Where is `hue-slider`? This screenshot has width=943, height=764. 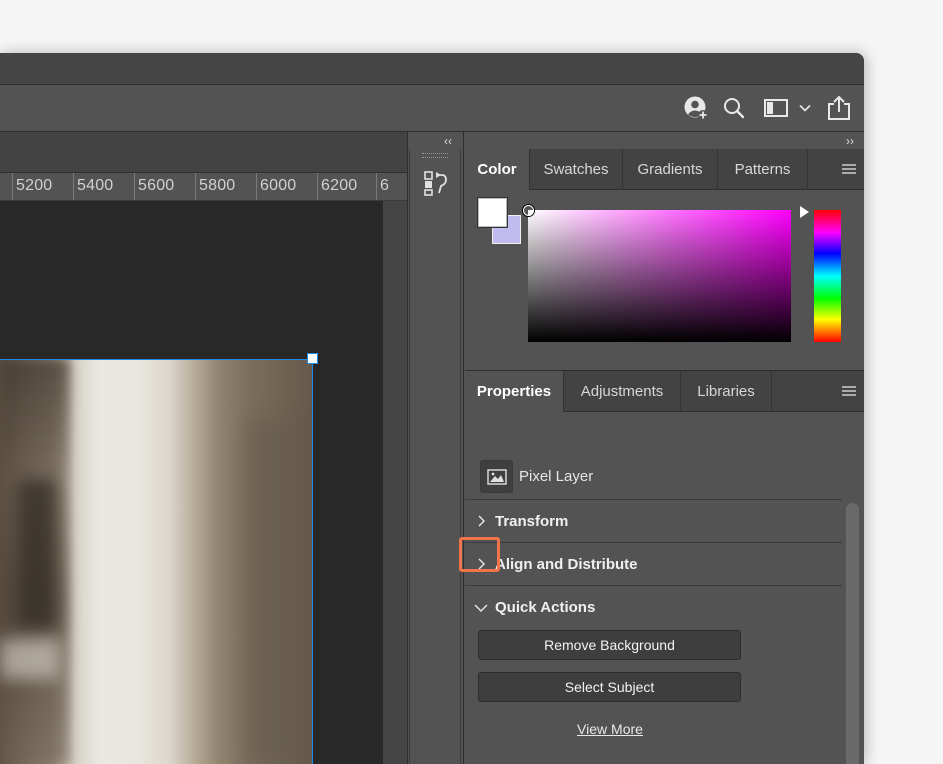 hue-slider is located at coordinates (827, 276).